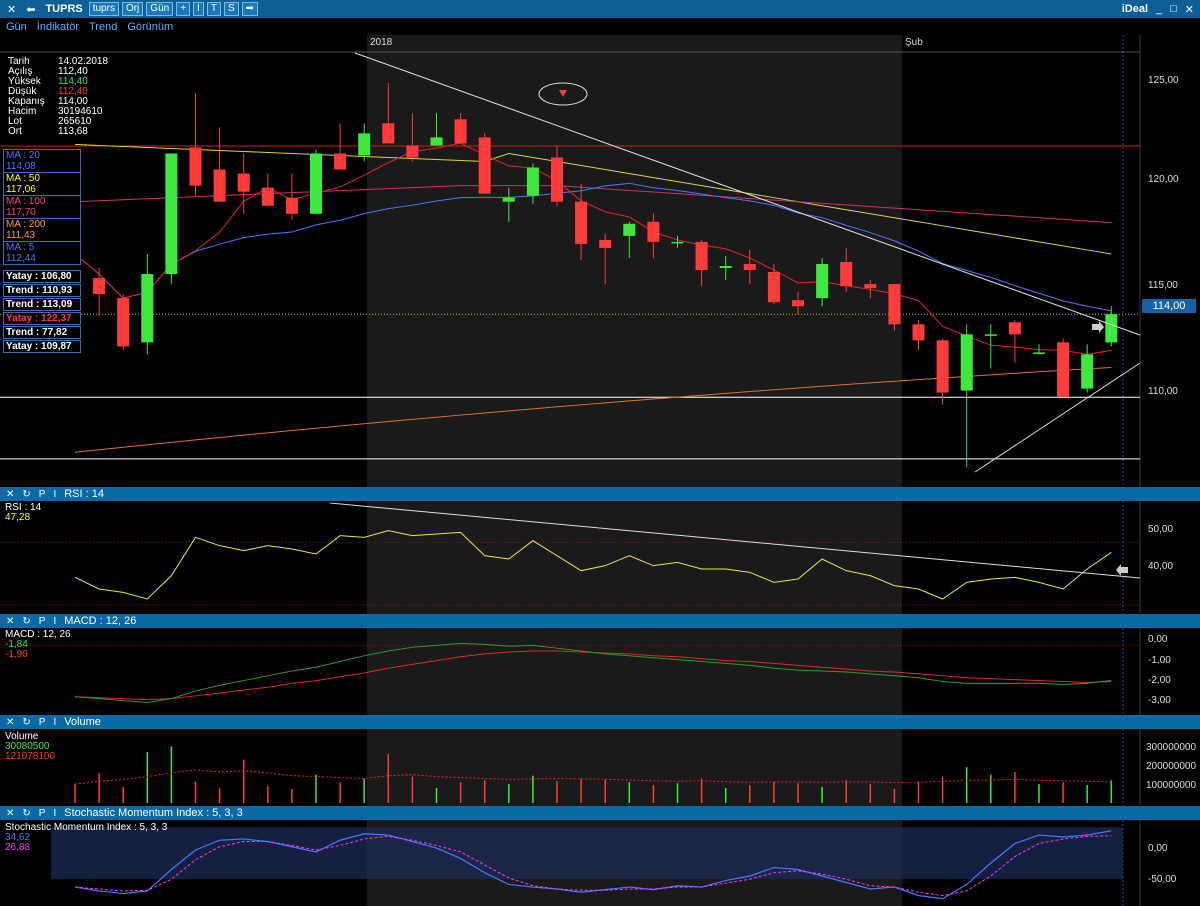 This screenshot has height=906, width=1200. What do you see at coordinates (42, 253) in the screenshot?
I see `ma5-label: MA : 5 112,44` at bounding box center [42, 253].